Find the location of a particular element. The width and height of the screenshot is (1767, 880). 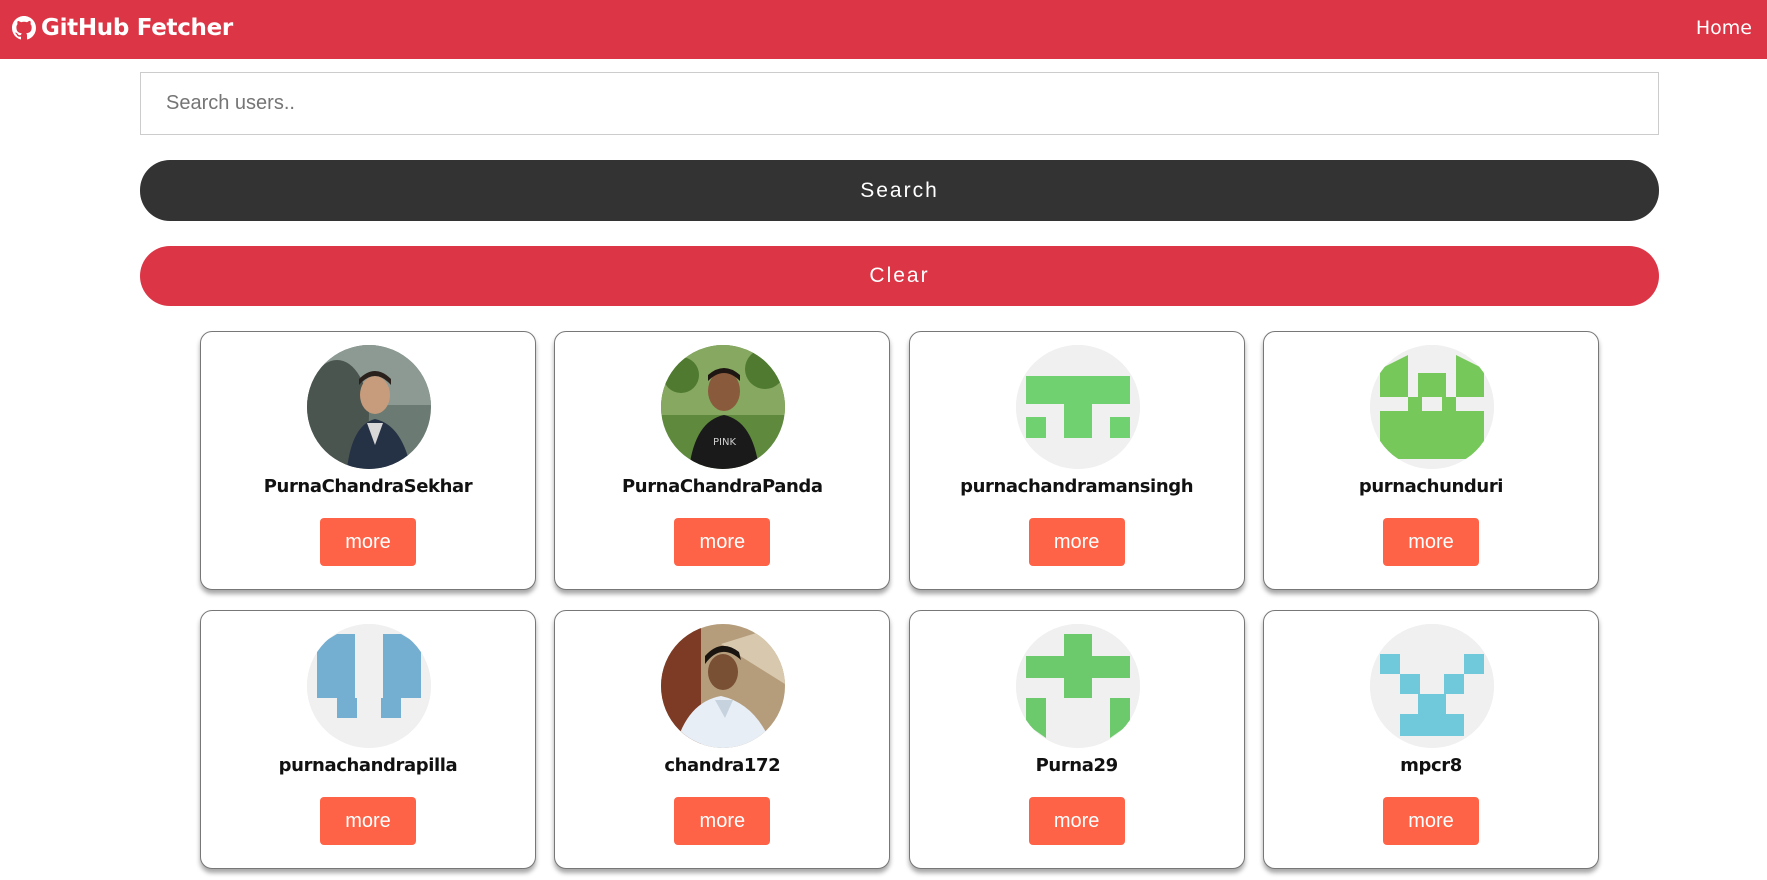

user-card: purnachandrapilla more is located at coordinates (368, 739).